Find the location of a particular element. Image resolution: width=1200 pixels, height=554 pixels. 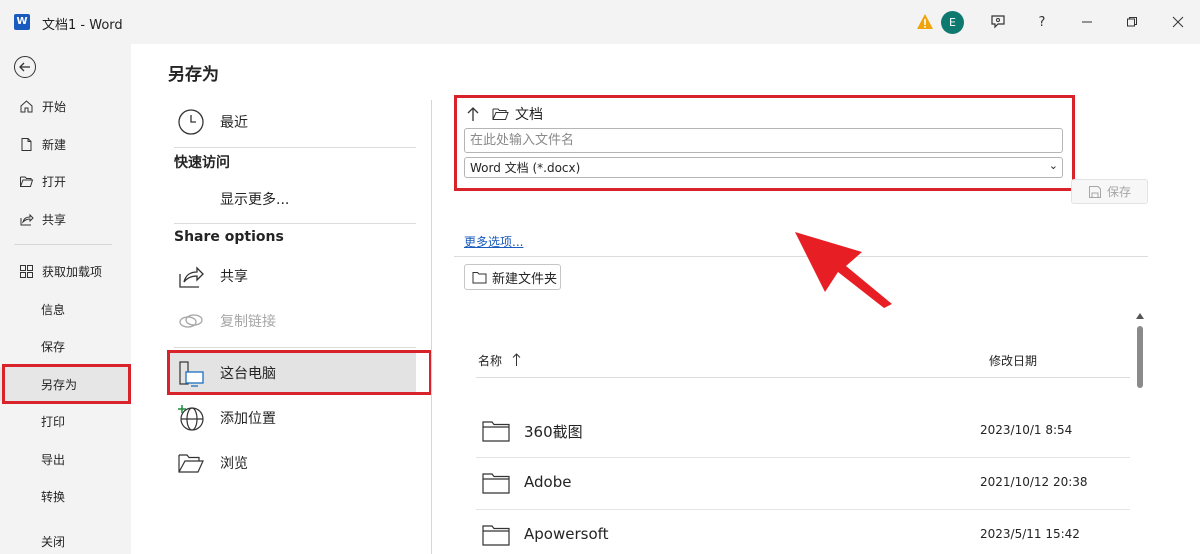

addins-icon is located at coordinates (26, 271).